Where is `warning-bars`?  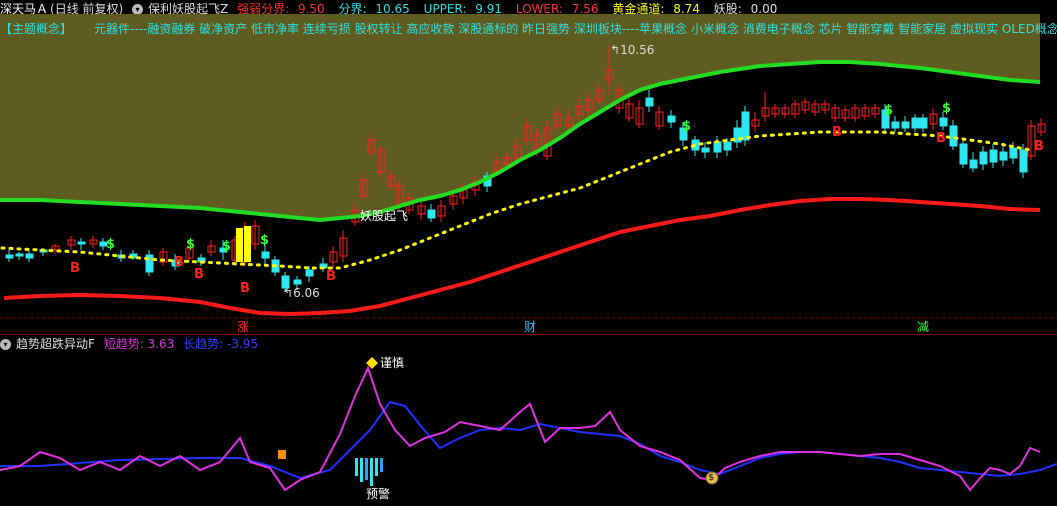
warning-bars is located at coordinates (369, 472).